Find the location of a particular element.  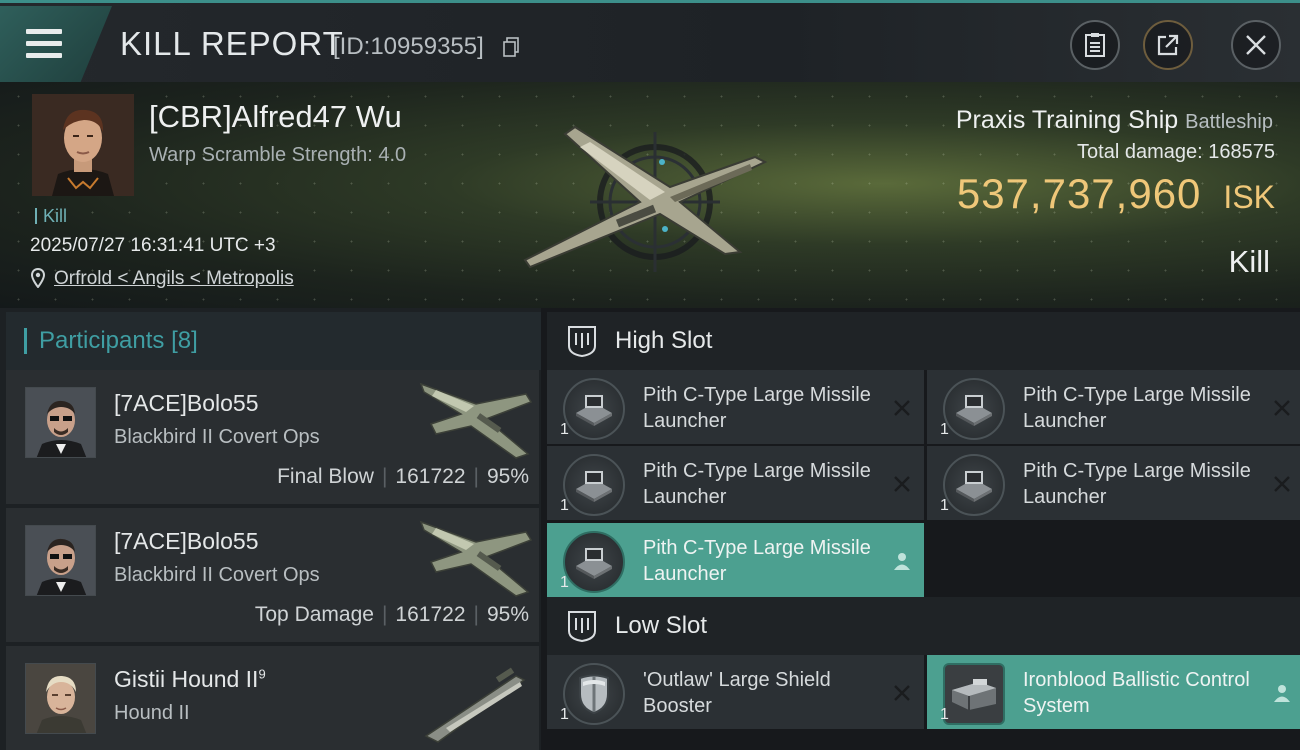

kill-location-link: Orfrold < Angils < Metropolis is located at coordinates (174, 279).